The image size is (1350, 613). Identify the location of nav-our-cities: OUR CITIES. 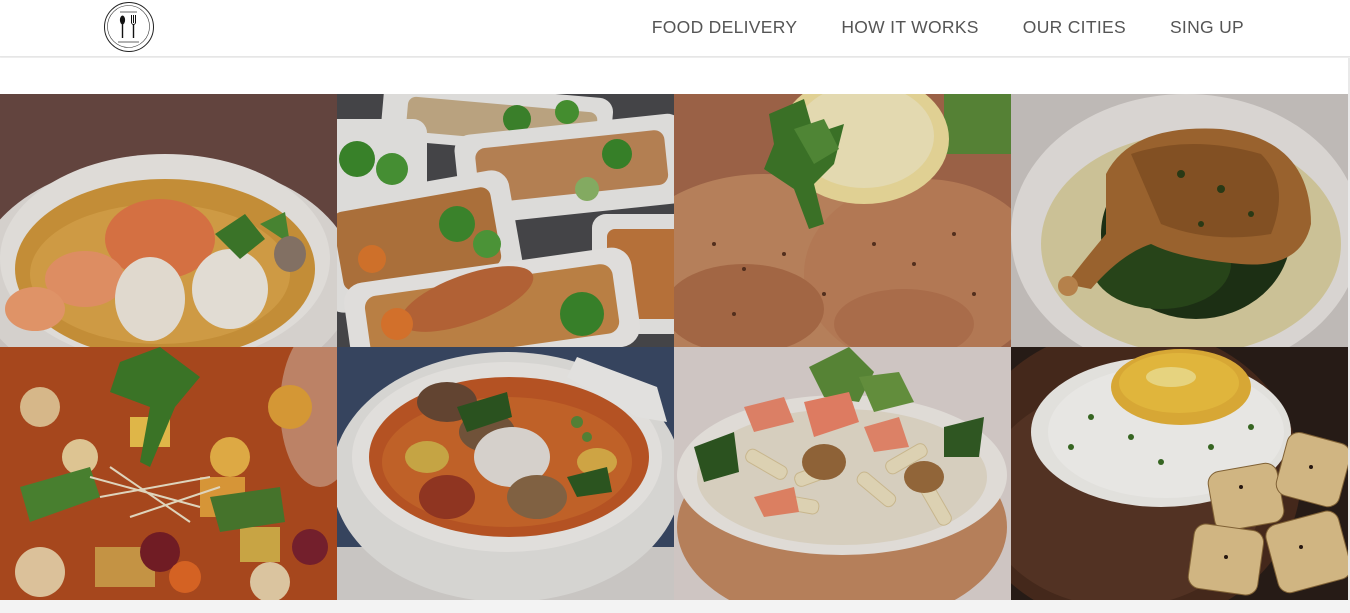
(1074, 27).